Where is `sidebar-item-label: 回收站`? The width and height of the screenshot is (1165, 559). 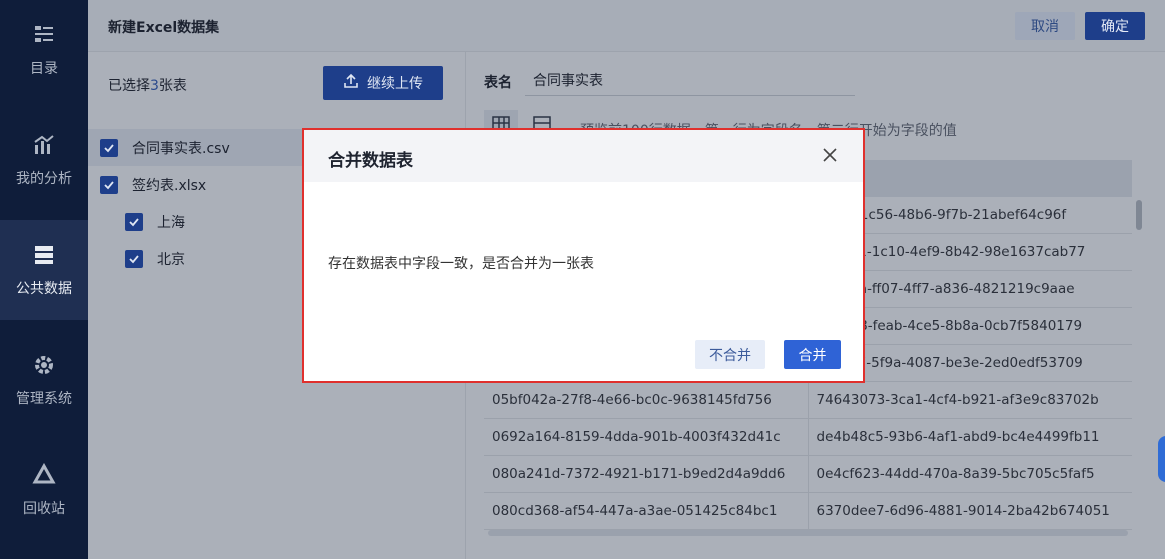
sidebar-item-label: 回收站 is located at coordinates (44, 509).